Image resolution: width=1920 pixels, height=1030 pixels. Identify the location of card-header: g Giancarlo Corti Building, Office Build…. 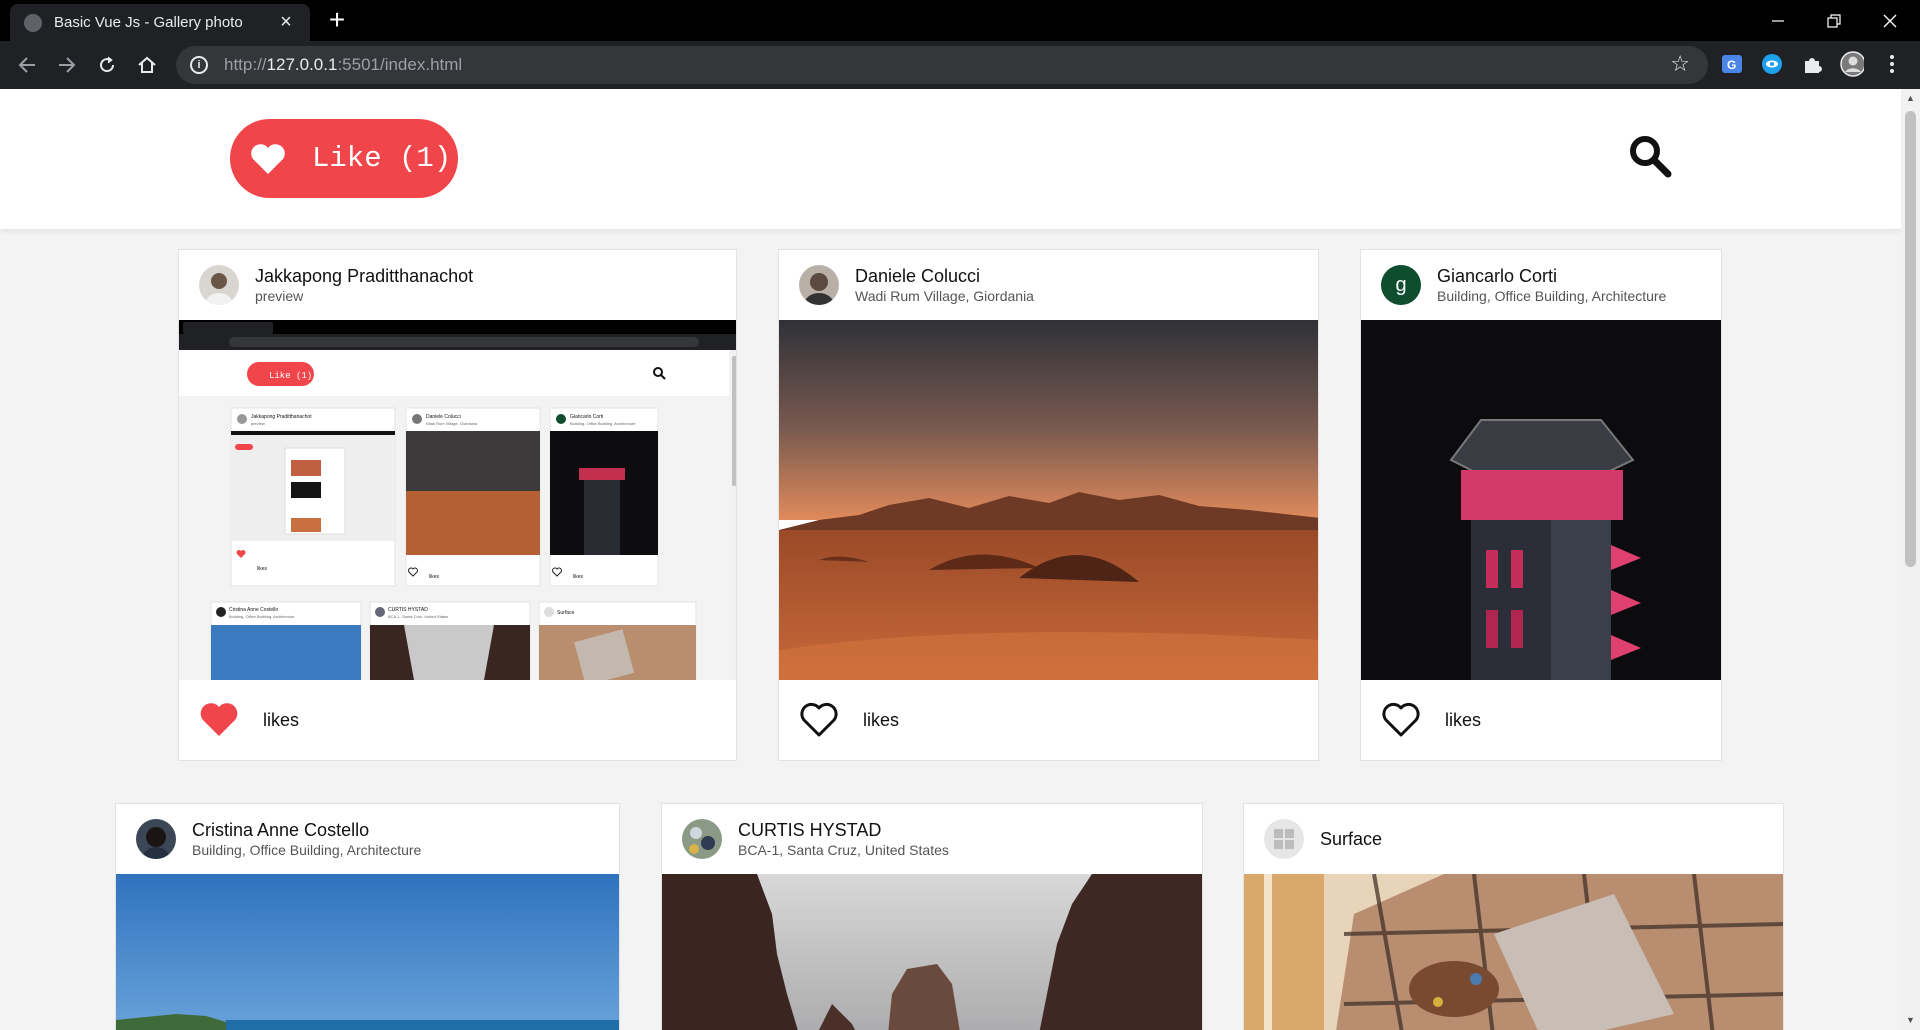
(1541, 285).